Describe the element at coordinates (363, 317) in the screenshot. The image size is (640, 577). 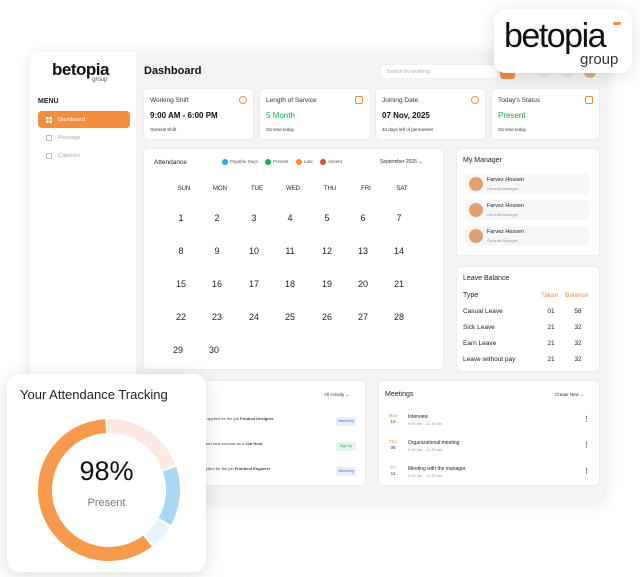
I see `calendar-day: 27` at that location.